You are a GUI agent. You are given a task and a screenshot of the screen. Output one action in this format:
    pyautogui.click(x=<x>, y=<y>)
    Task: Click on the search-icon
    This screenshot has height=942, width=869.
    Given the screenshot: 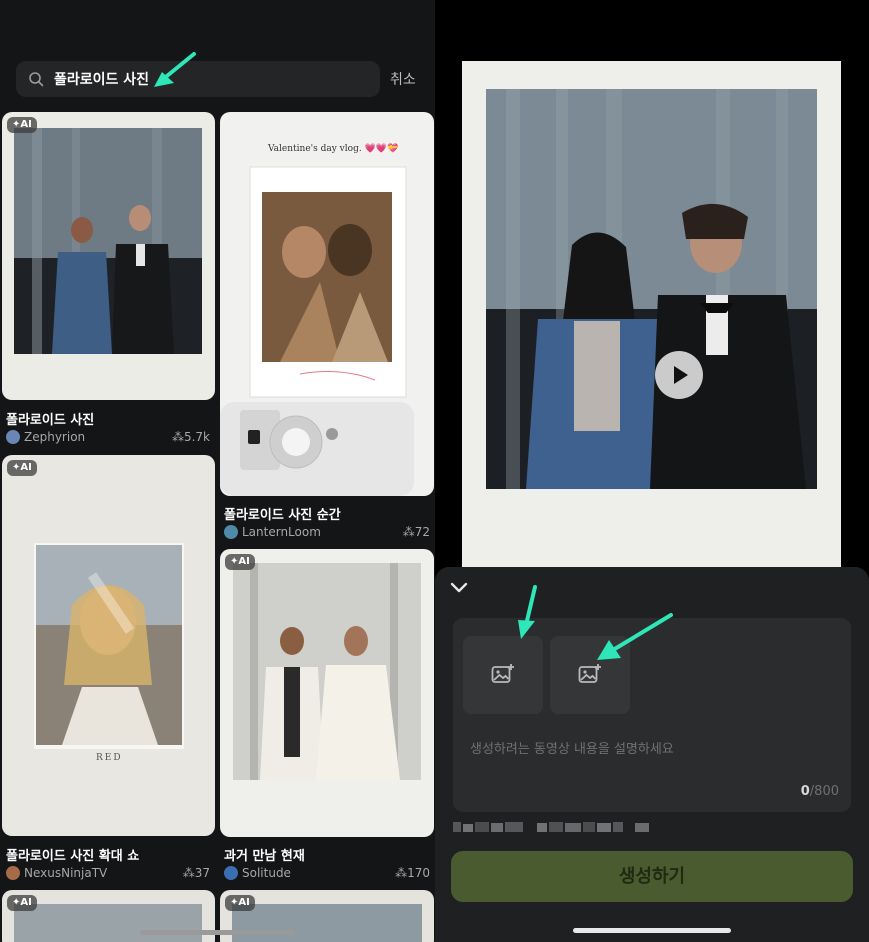 What is the action you would take?
    pyautogui.click(x=36, y=79)
    